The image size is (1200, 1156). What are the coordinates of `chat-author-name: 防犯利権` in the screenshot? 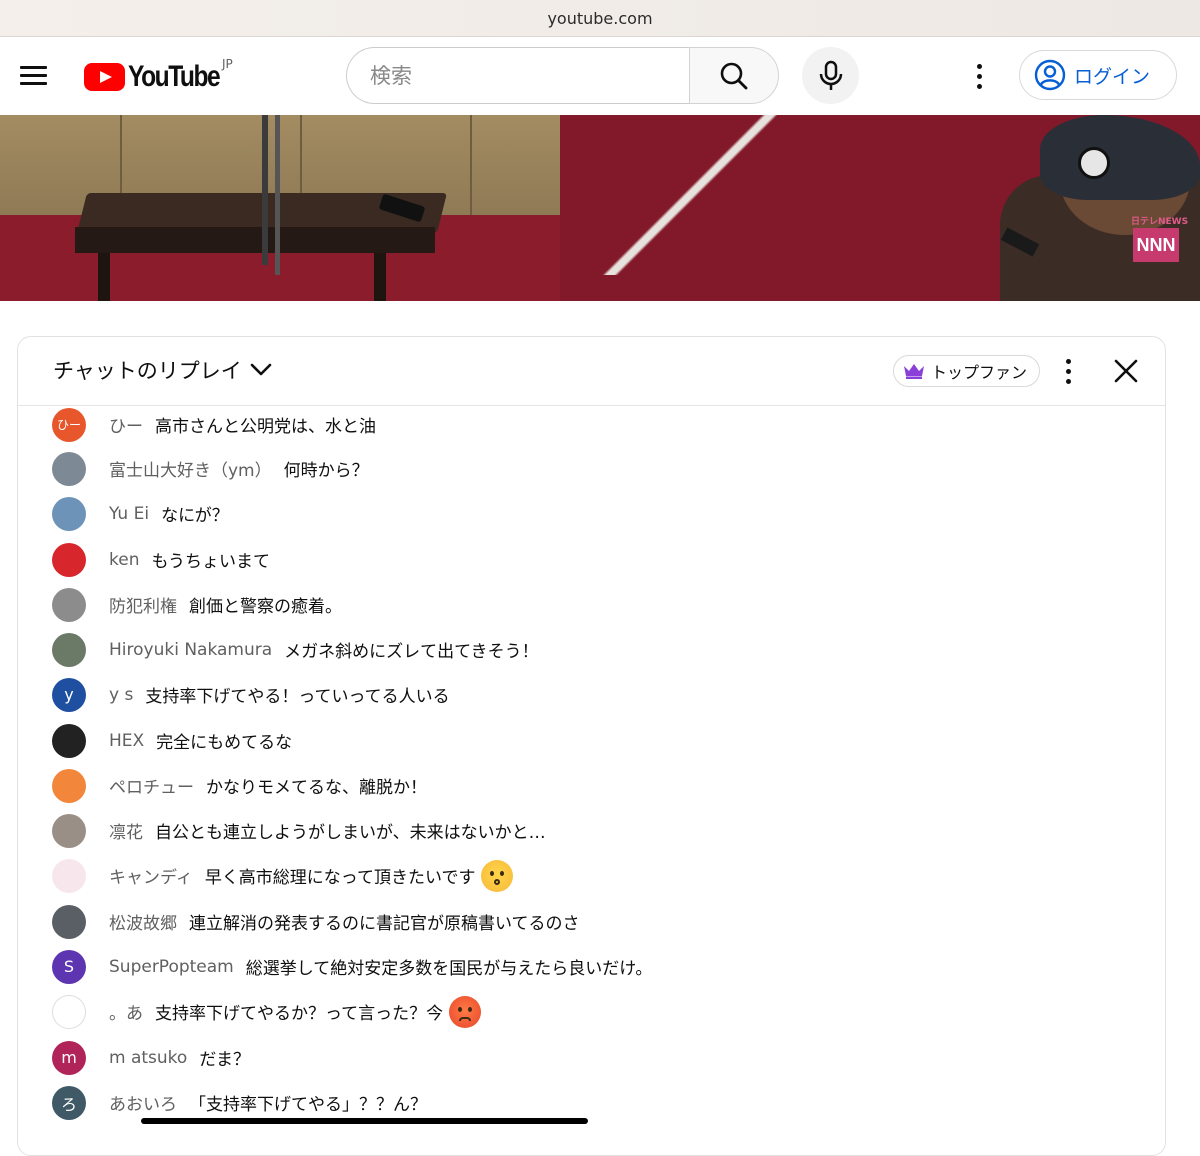 It's located at (143, 604).